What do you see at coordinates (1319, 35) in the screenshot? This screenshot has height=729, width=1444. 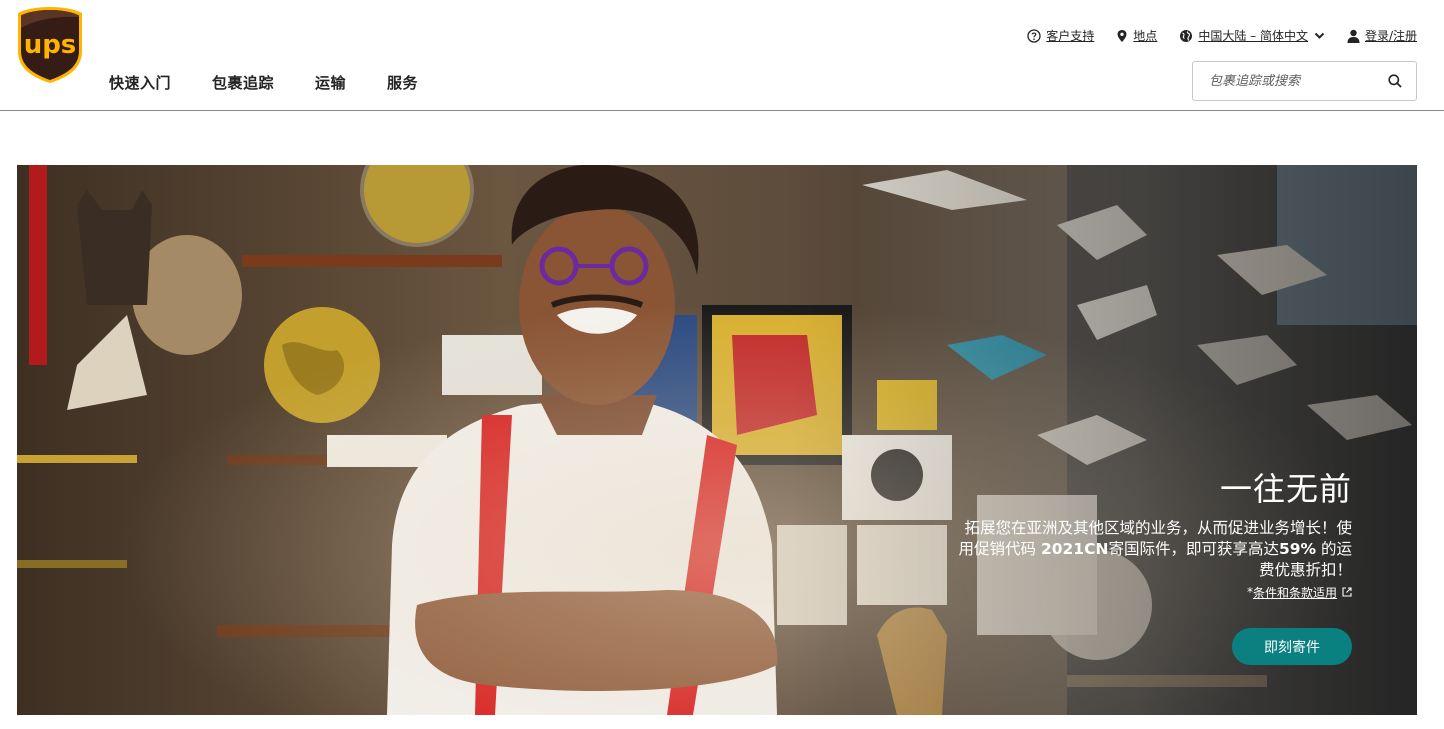 I see `chevron-down-icon` at bounding box center [1319, 35].